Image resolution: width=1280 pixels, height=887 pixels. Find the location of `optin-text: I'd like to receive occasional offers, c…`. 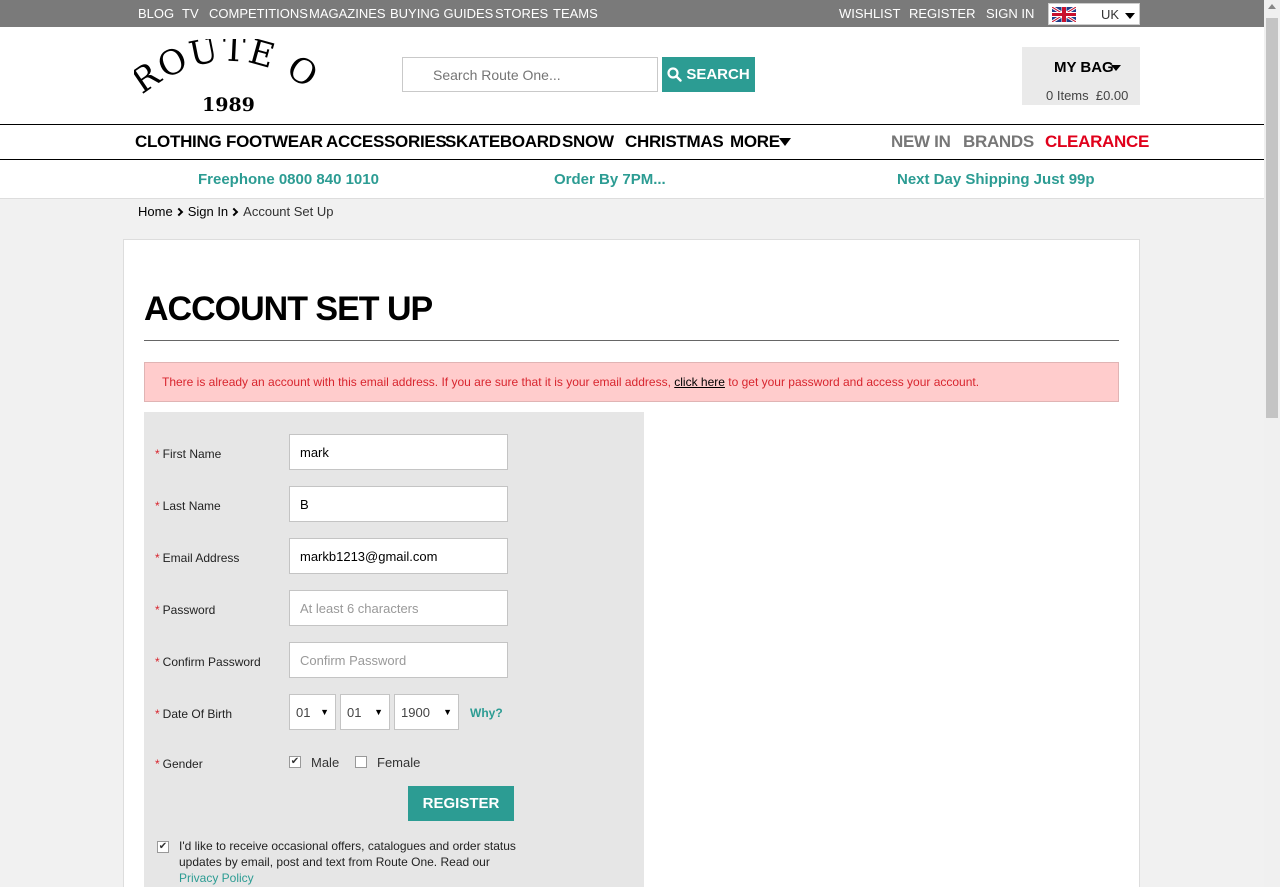

optin-text: I'd like to receive occasional offers, c… is located at coordinates (347, 862).